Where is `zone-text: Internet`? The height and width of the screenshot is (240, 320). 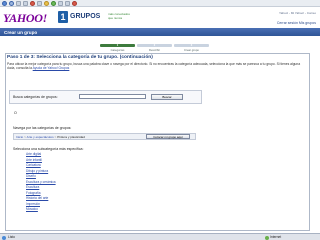 zone-text: Internet is located at coordinates (276, 237).